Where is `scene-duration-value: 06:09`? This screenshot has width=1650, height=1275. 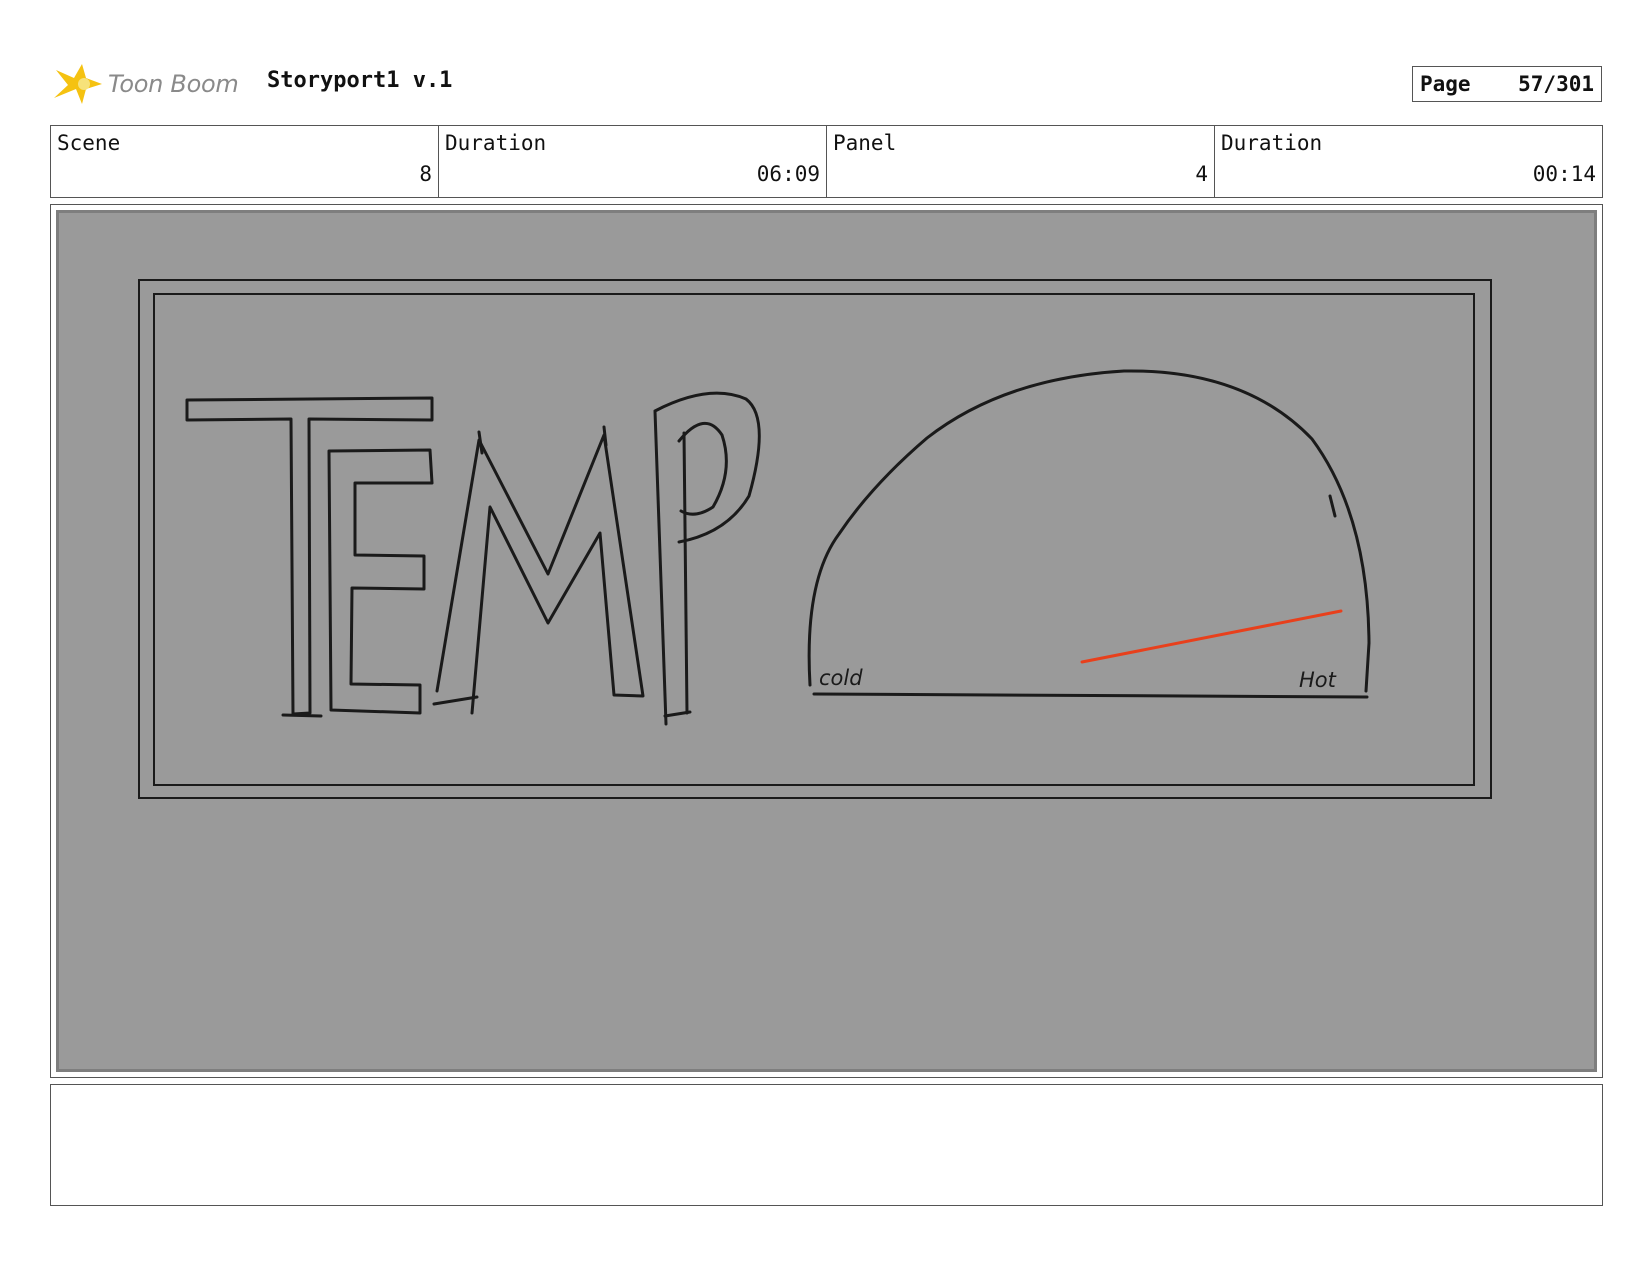 scene-duration-value: 06:09 is located at coordinates (788, 174).